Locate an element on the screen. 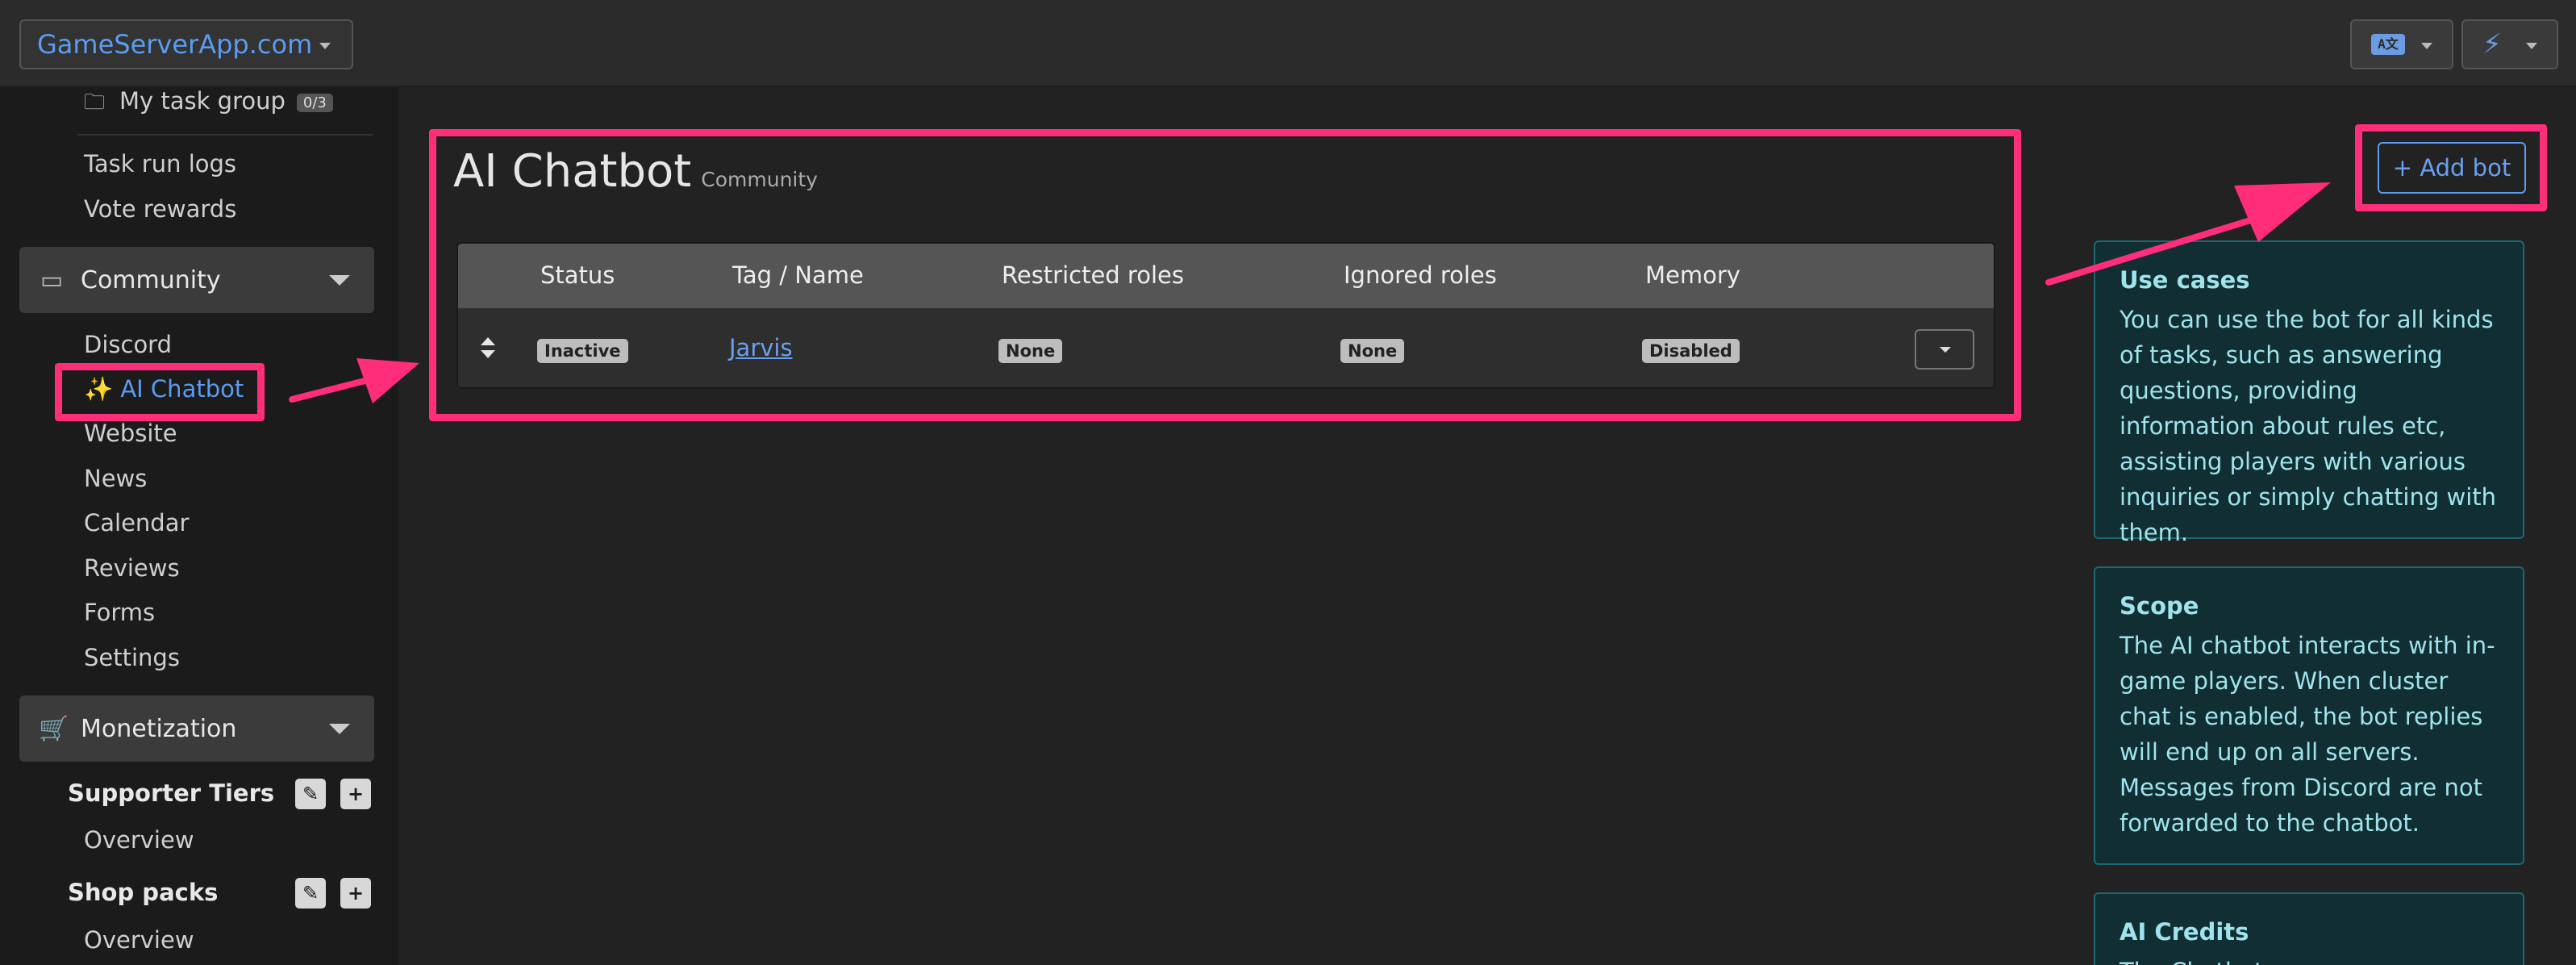  arrow-to-main-panel is located at coordinates (354, 380).